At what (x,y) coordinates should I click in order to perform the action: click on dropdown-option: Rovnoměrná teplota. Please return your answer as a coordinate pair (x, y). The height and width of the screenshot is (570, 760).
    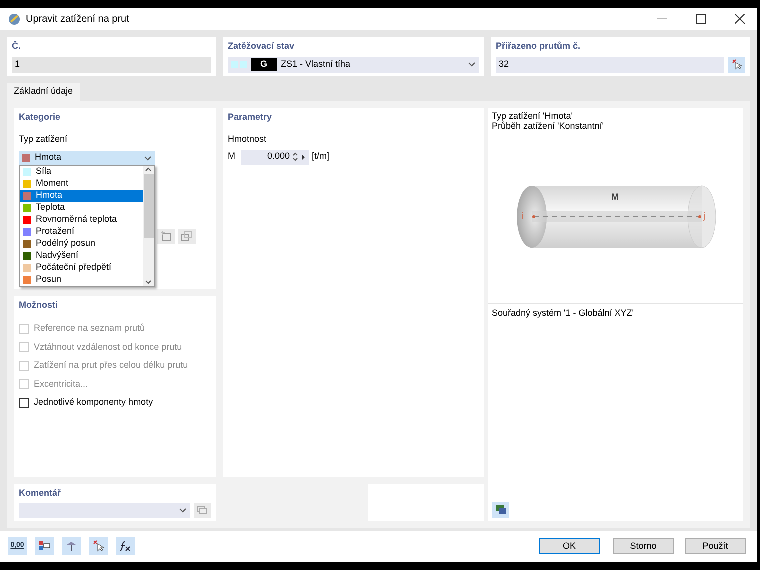
    Looking at the image, I should click on (81, 220).